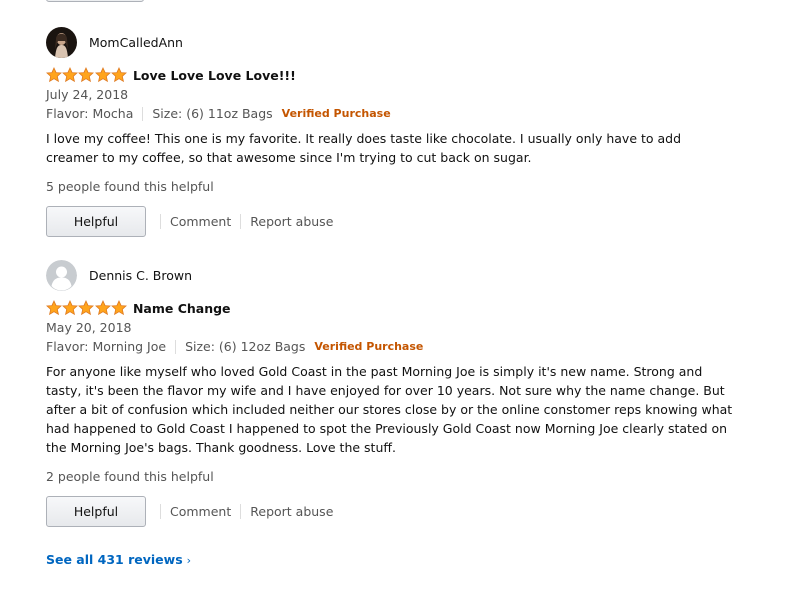  Describe the element at coordinates (396, 75) in the screenshot. I see `review-title-row: Love Love Love Love!!!` at that location.